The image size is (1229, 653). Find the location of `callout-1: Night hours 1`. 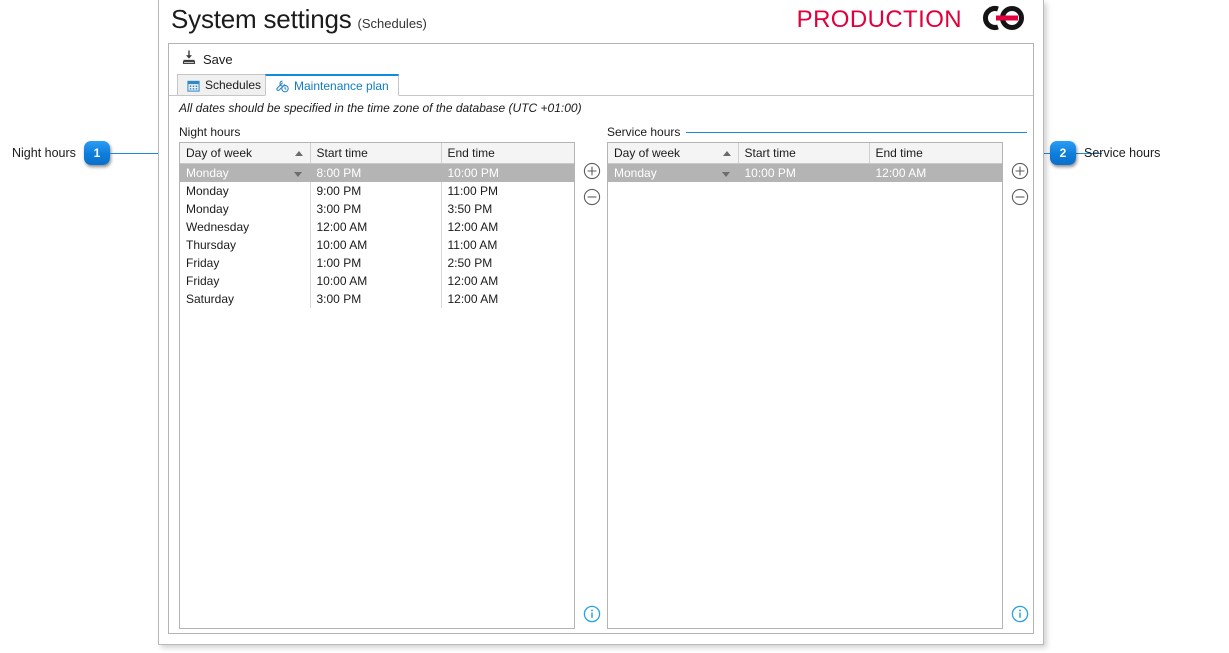

callout-1: Night hours 1 is located at coordinates (92, 153).